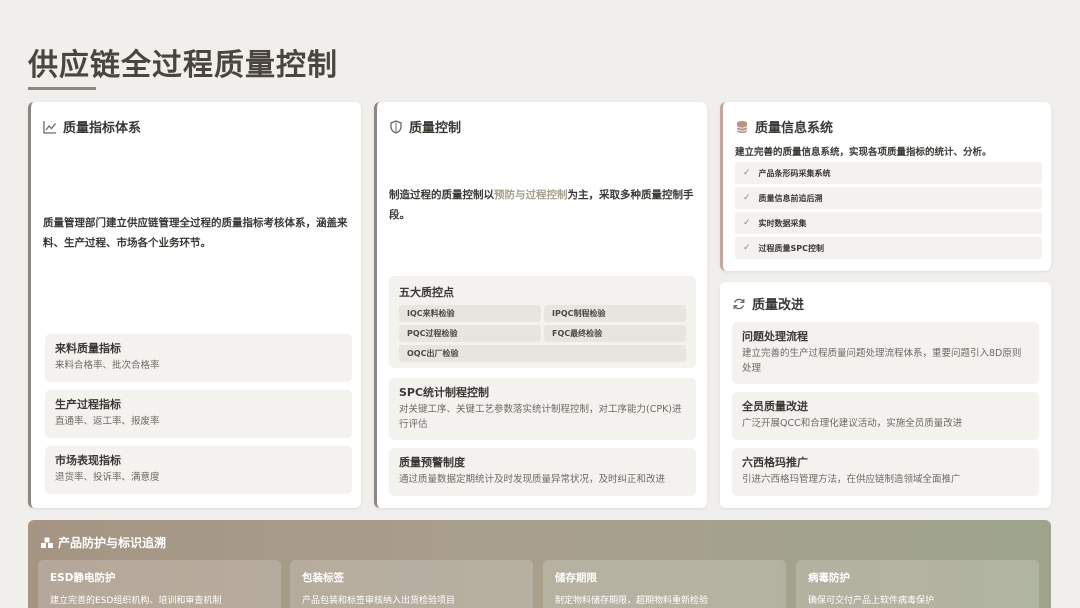  Describe the element at coordinates (159, 584) in the screenshot. I see `protection-item: ESD静电防护 建立完善的ESD组织机构、培训和审查机制` at that location.